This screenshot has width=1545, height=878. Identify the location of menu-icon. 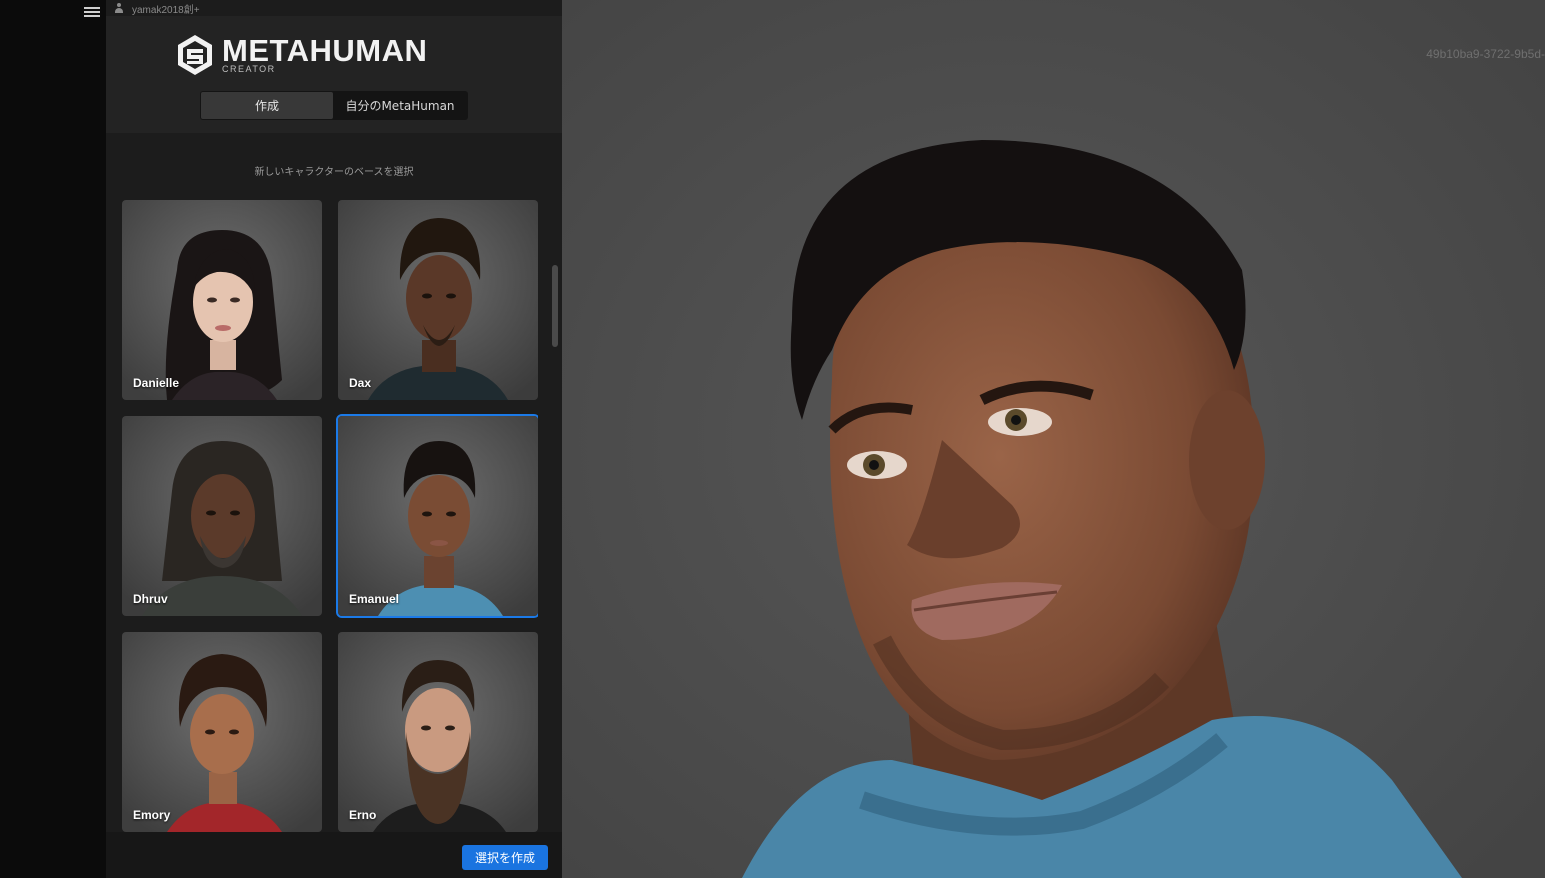
(92, 13).